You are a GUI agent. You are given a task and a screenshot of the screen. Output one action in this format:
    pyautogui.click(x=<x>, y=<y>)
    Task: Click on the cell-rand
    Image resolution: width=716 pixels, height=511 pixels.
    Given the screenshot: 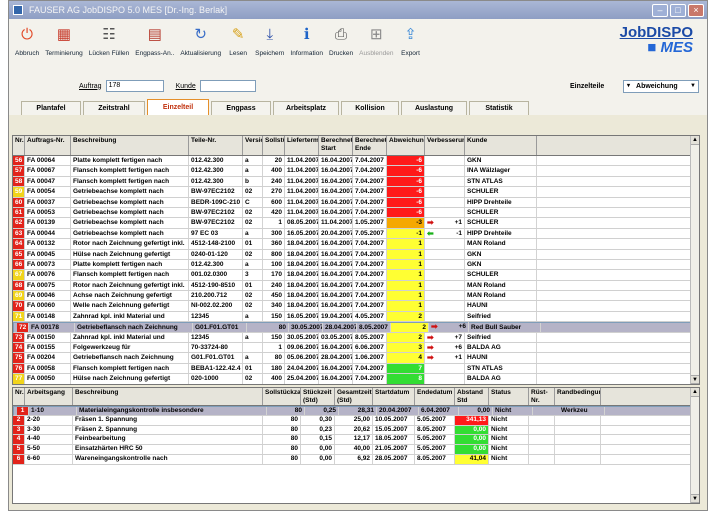 What is the action you would take?
    pyautogui.click(x=578, y=459)
    